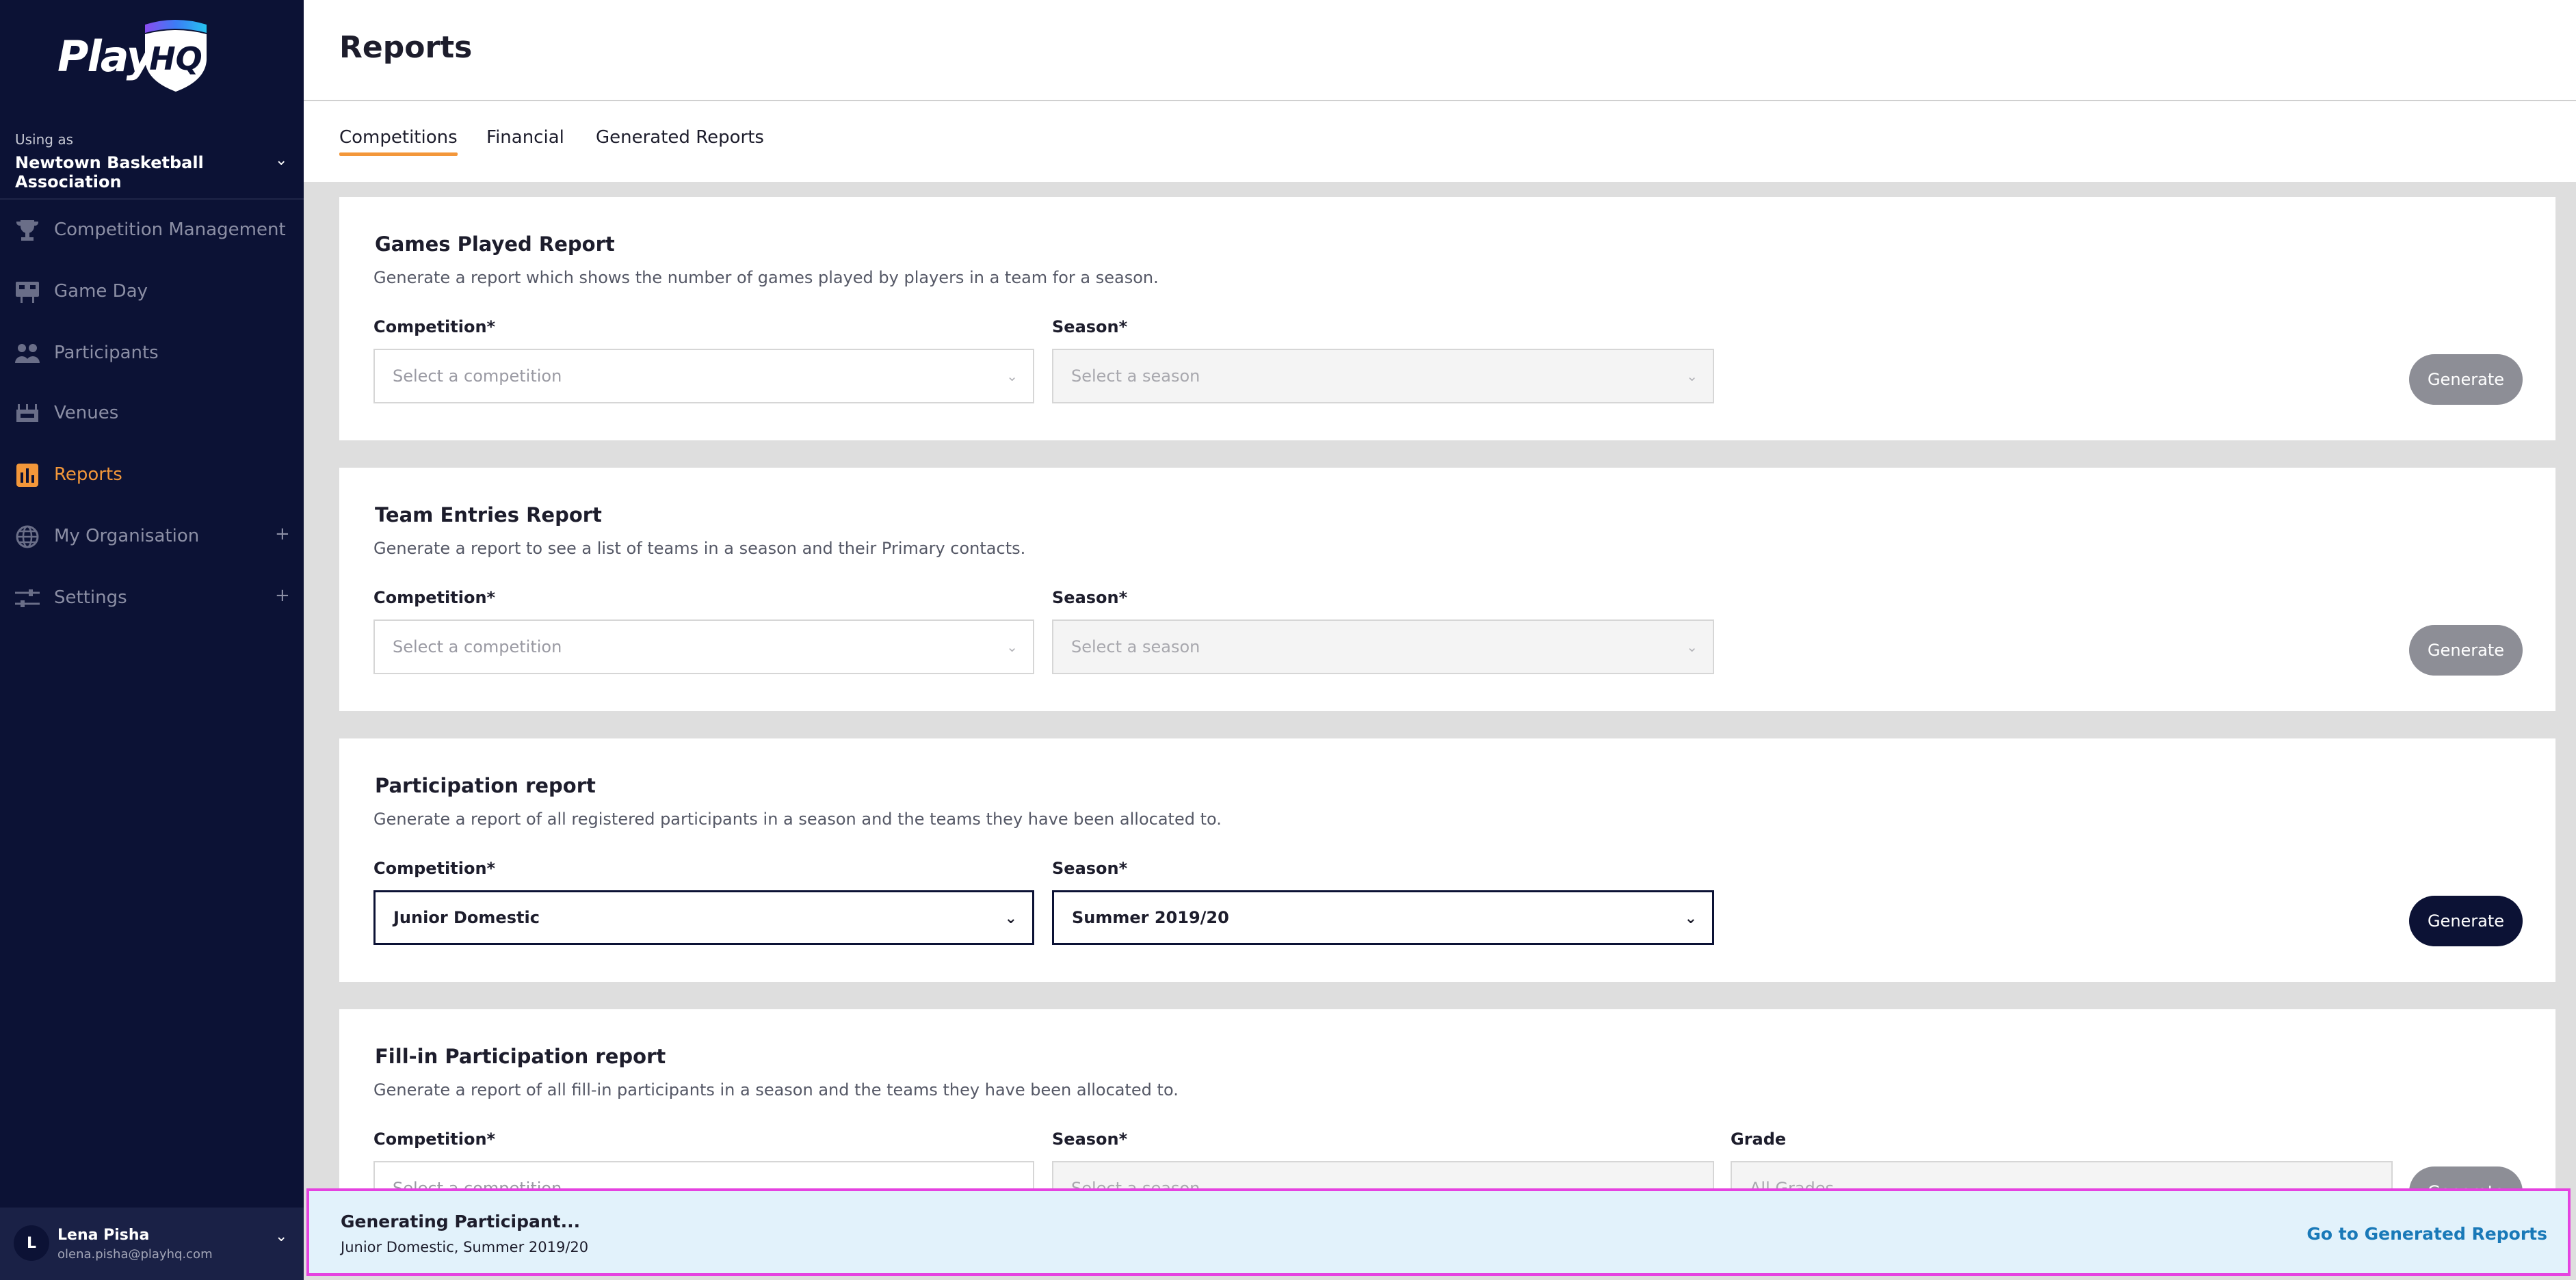 Image resolution: width=2576 pixels, height=1280 pixels. What do you see at coordinates (466, 917) in the screenshot?
I see `select-value: Junior Domestic` at bounding box center [466, 917].